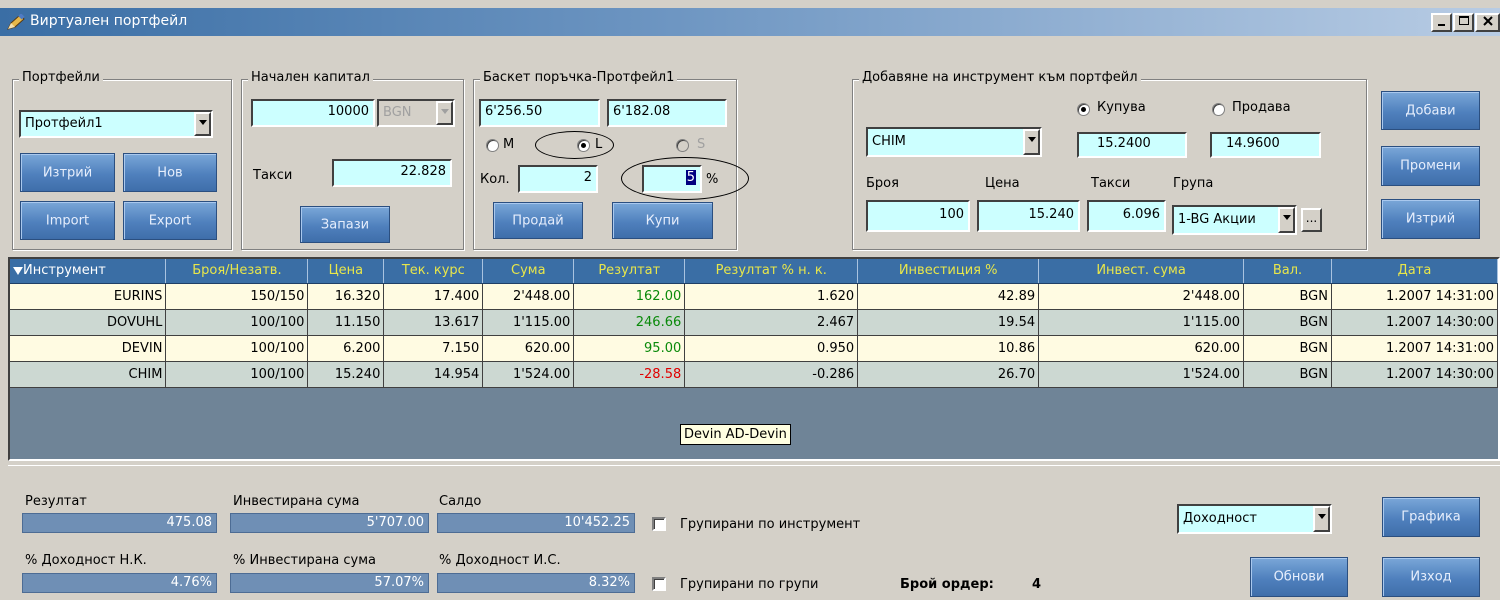 This screenshot has height=600, width=1500. I want to click on balance-label: Салдо, so click(460, 501).